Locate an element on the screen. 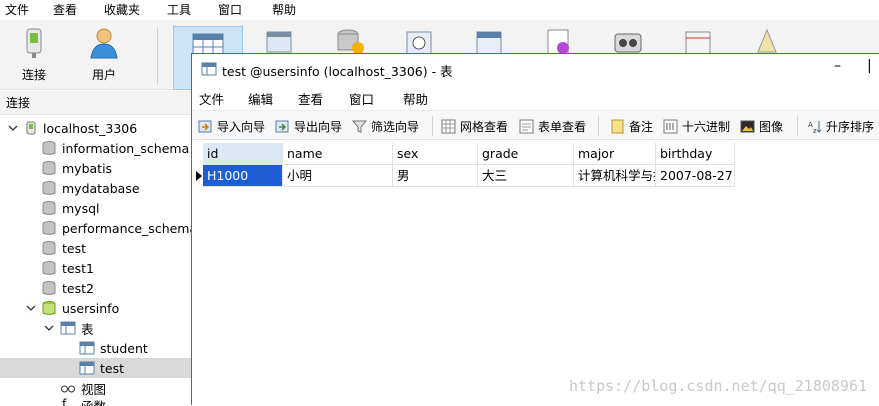  tree-node-database: mybatis is located at coordinates (95, 168).